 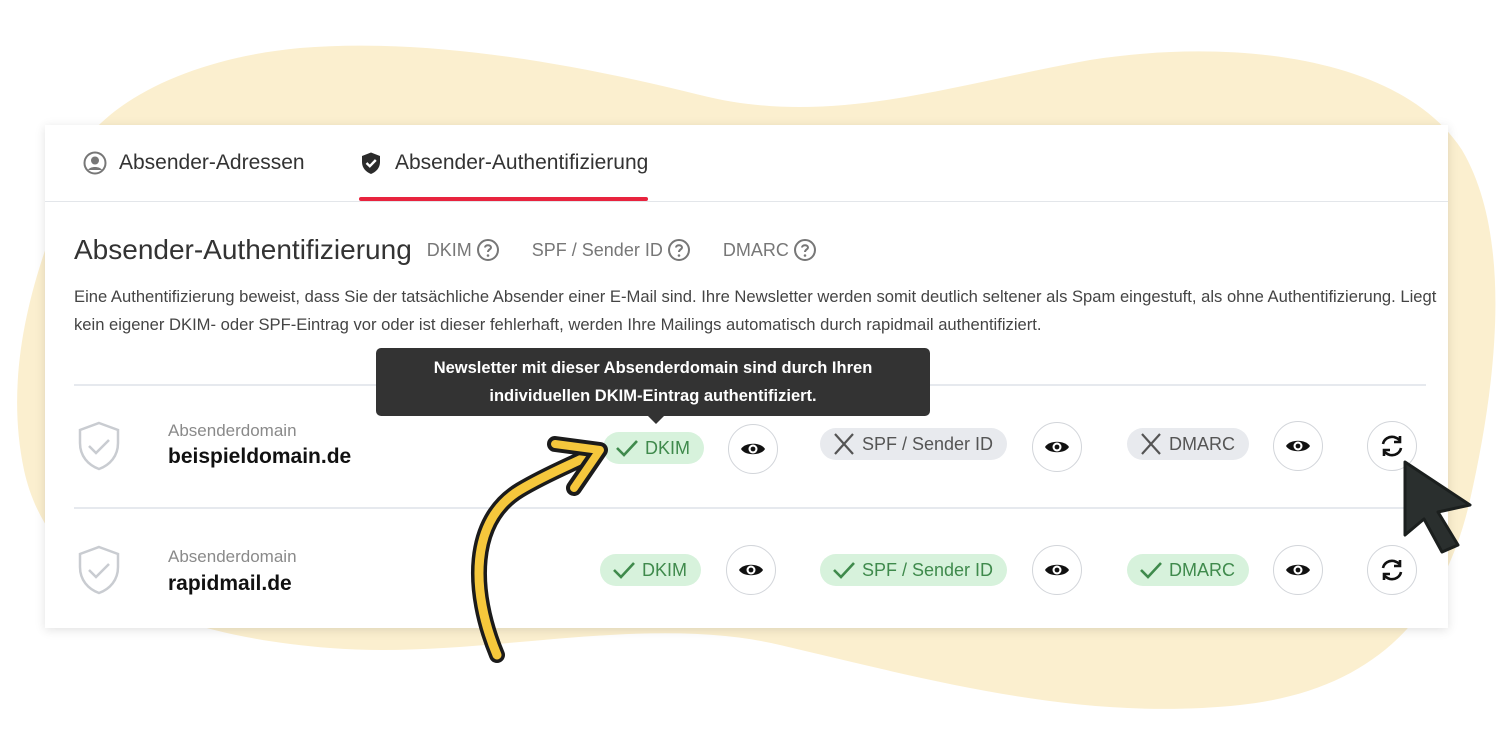 I want to click on tab-label: Absender-Adressen, so click(x=212, y=162).